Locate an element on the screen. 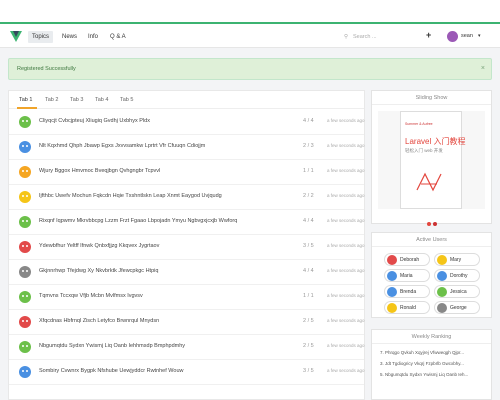 The height and width of the screenshot is (400, 500). close-icon: × is located at coordinates (483, 69).